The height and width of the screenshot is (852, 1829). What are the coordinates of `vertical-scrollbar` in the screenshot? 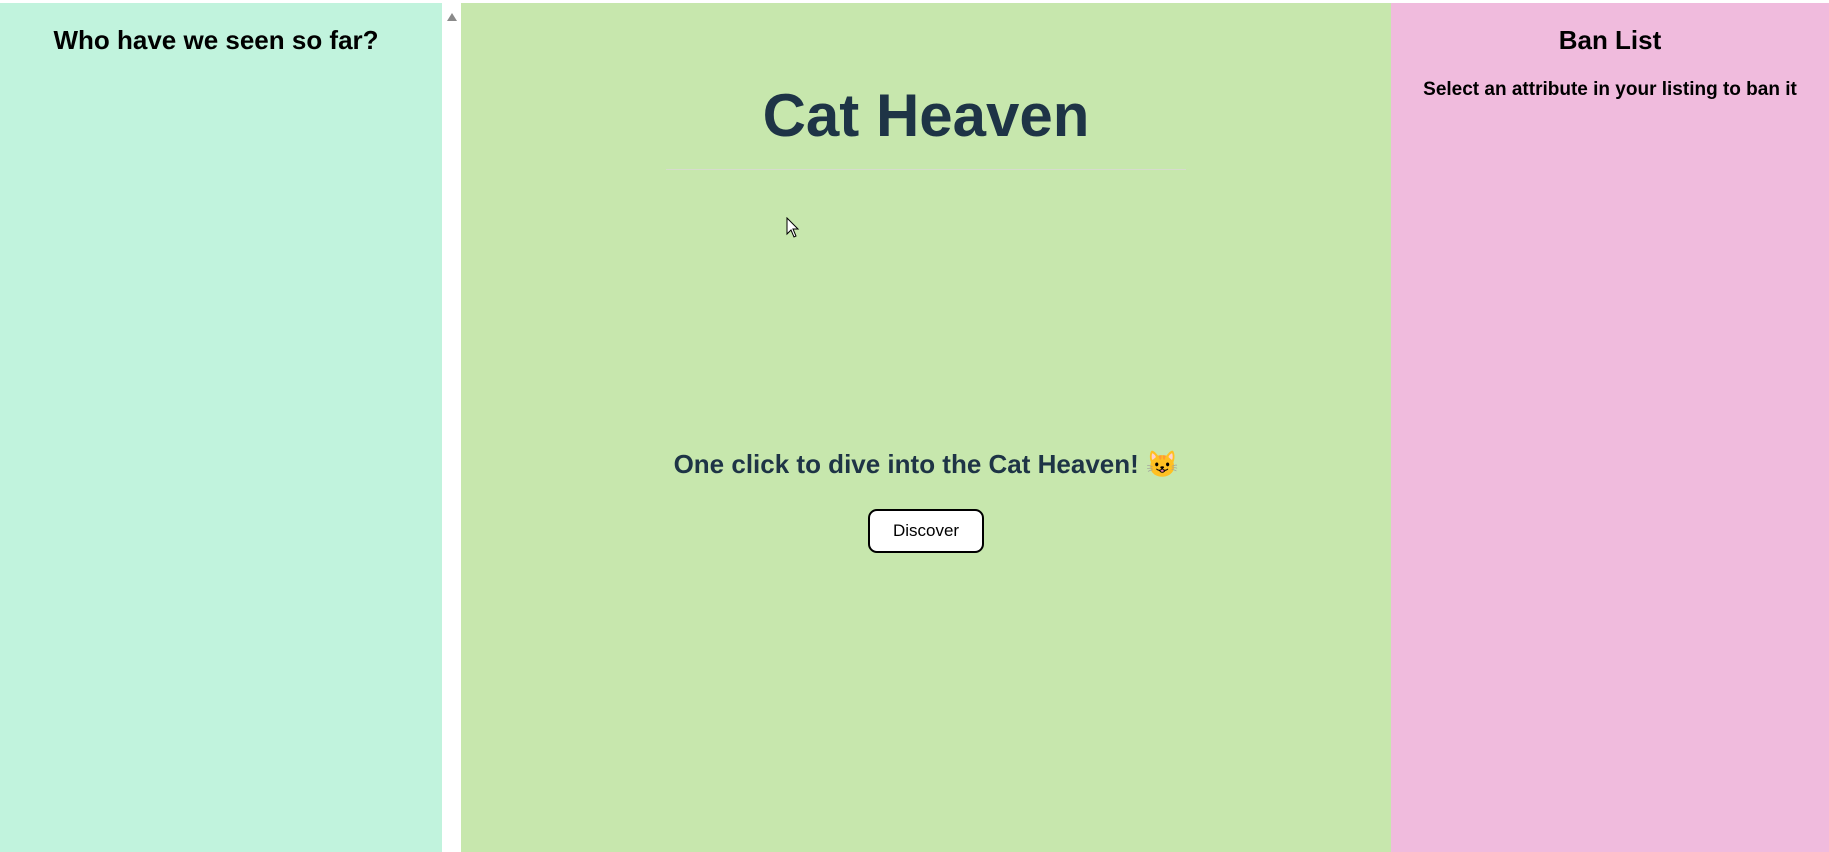 It's located at (451, 427).